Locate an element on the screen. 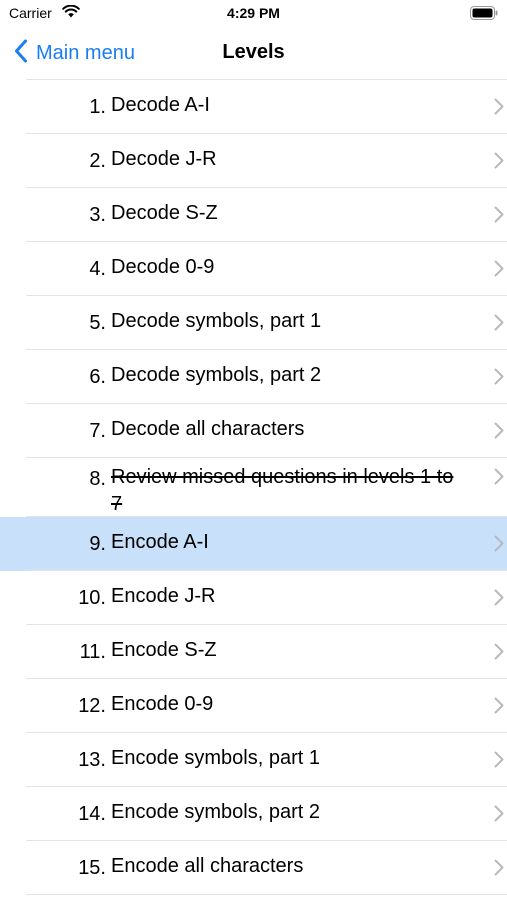 The height and width of the screenshot is (900, 507). level-number: 11. is located at coordinates (92, 652).